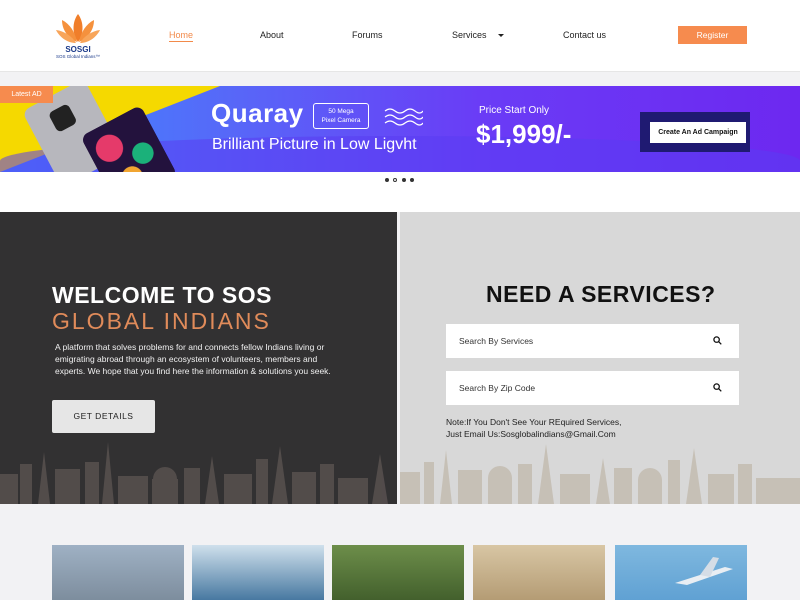 Image resolution: width=800 pixels, height=600 pixels. Describe the element at coordinates (367, 35) in the screenshot. I see `nav-forums: Forums` at that location.